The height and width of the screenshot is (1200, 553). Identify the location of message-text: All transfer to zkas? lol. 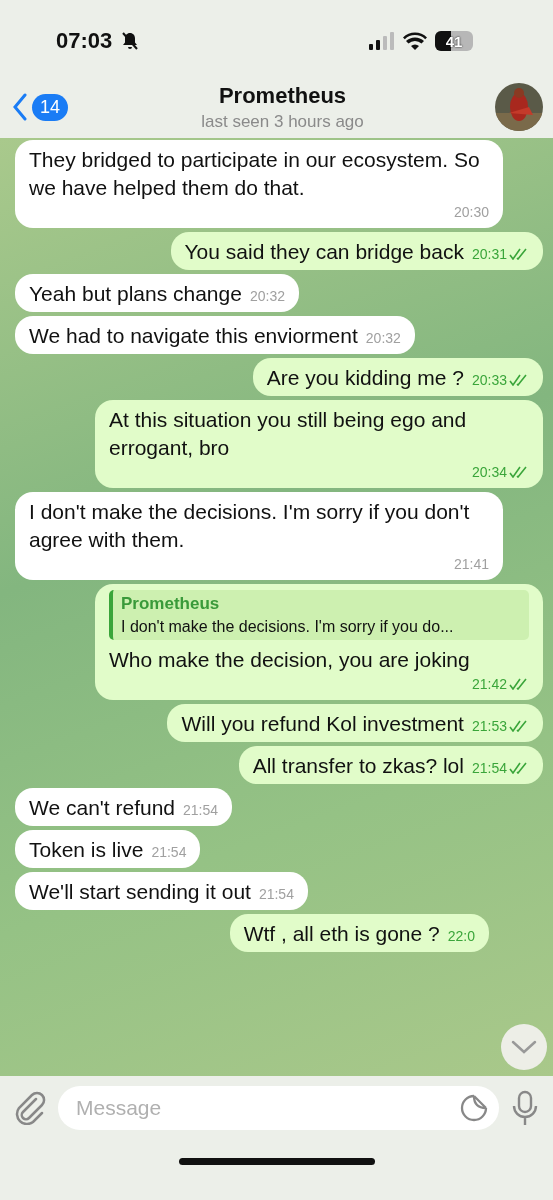
(358, 766).